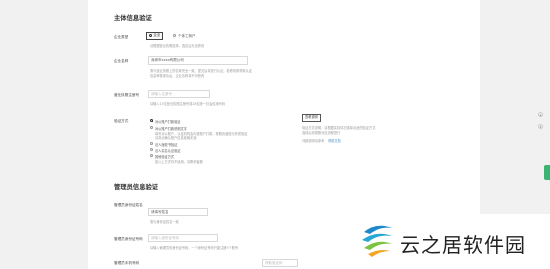 This screenshot has height=269, width=550. I want to click on verify-option-3: 法人授权书验证, so click(166, 145).